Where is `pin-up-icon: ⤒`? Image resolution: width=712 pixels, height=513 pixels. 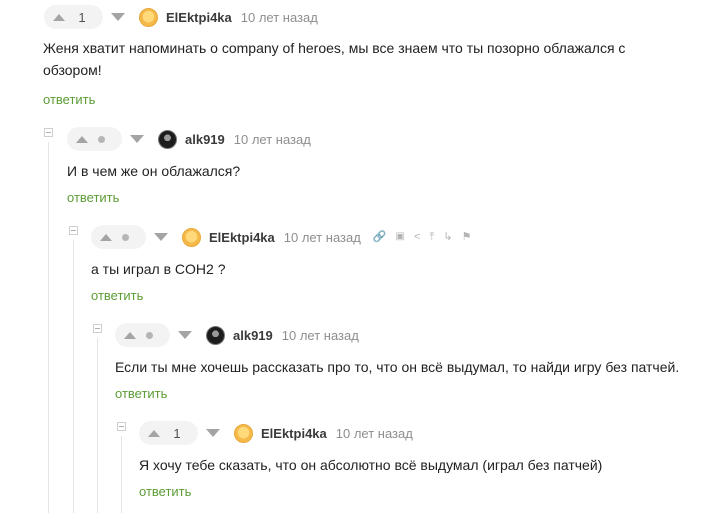 pin-up-icon: ⤒ is located at coordinates (431, 237).